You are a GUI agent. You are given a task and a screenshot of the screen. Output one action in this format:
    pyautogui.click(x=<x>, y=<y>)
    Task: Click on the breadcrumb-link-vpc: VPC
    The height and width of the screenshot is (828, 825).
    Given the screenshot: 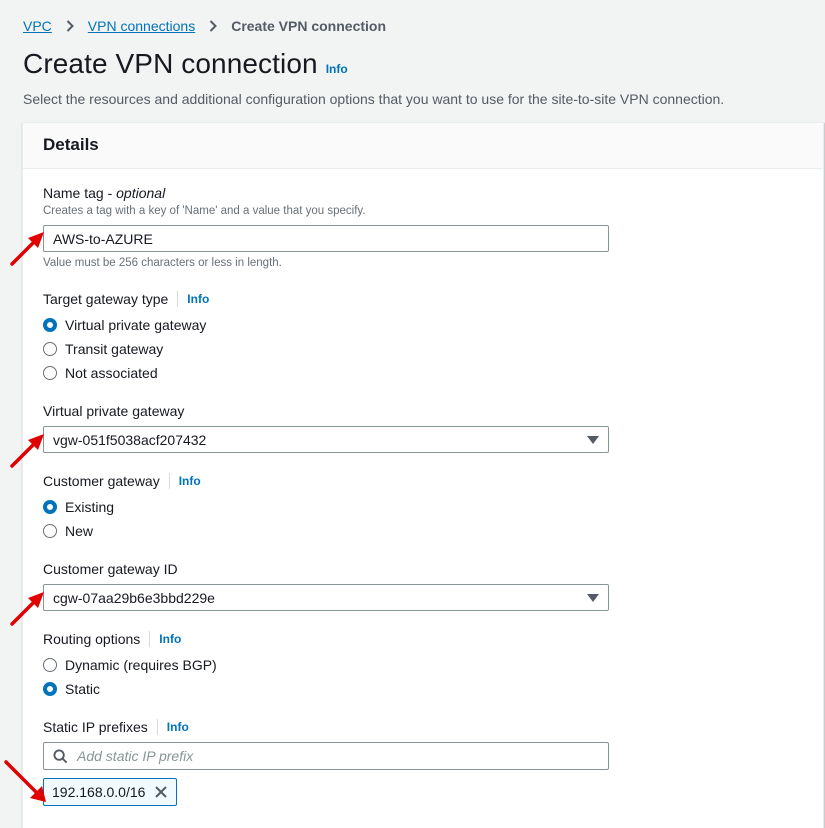 What is the action you would take?
    pyautogui.click(x=37, y=26)
    